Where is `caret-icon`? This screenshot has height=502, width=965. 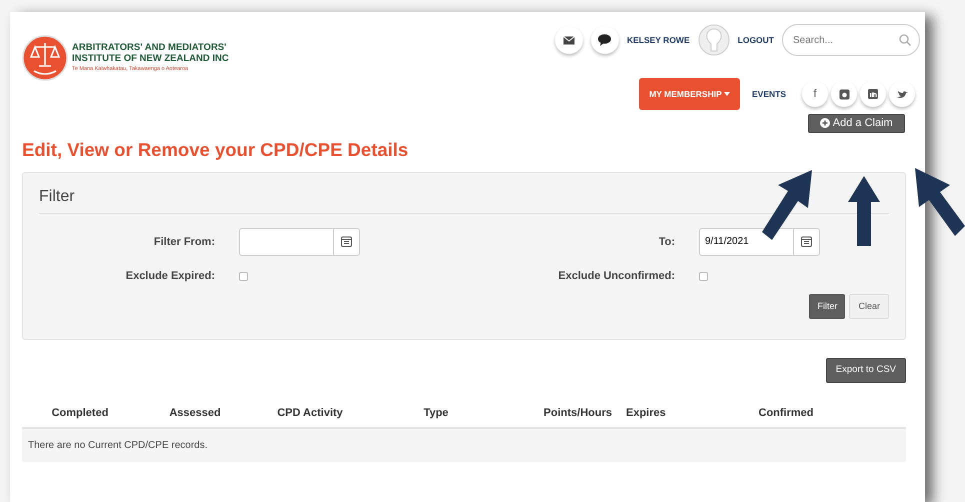 caret-icon is located at coordinates (727, 94).